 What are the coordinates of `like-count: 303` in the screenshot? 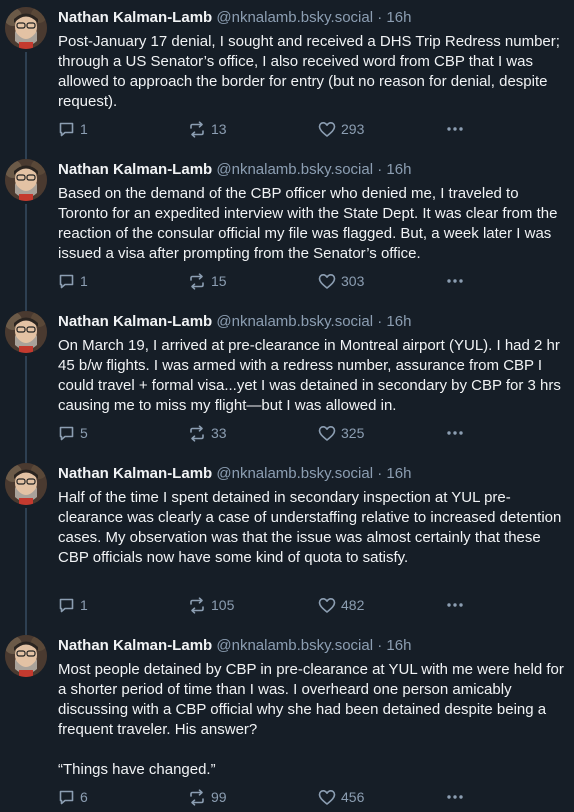 It's located at (353, 281).